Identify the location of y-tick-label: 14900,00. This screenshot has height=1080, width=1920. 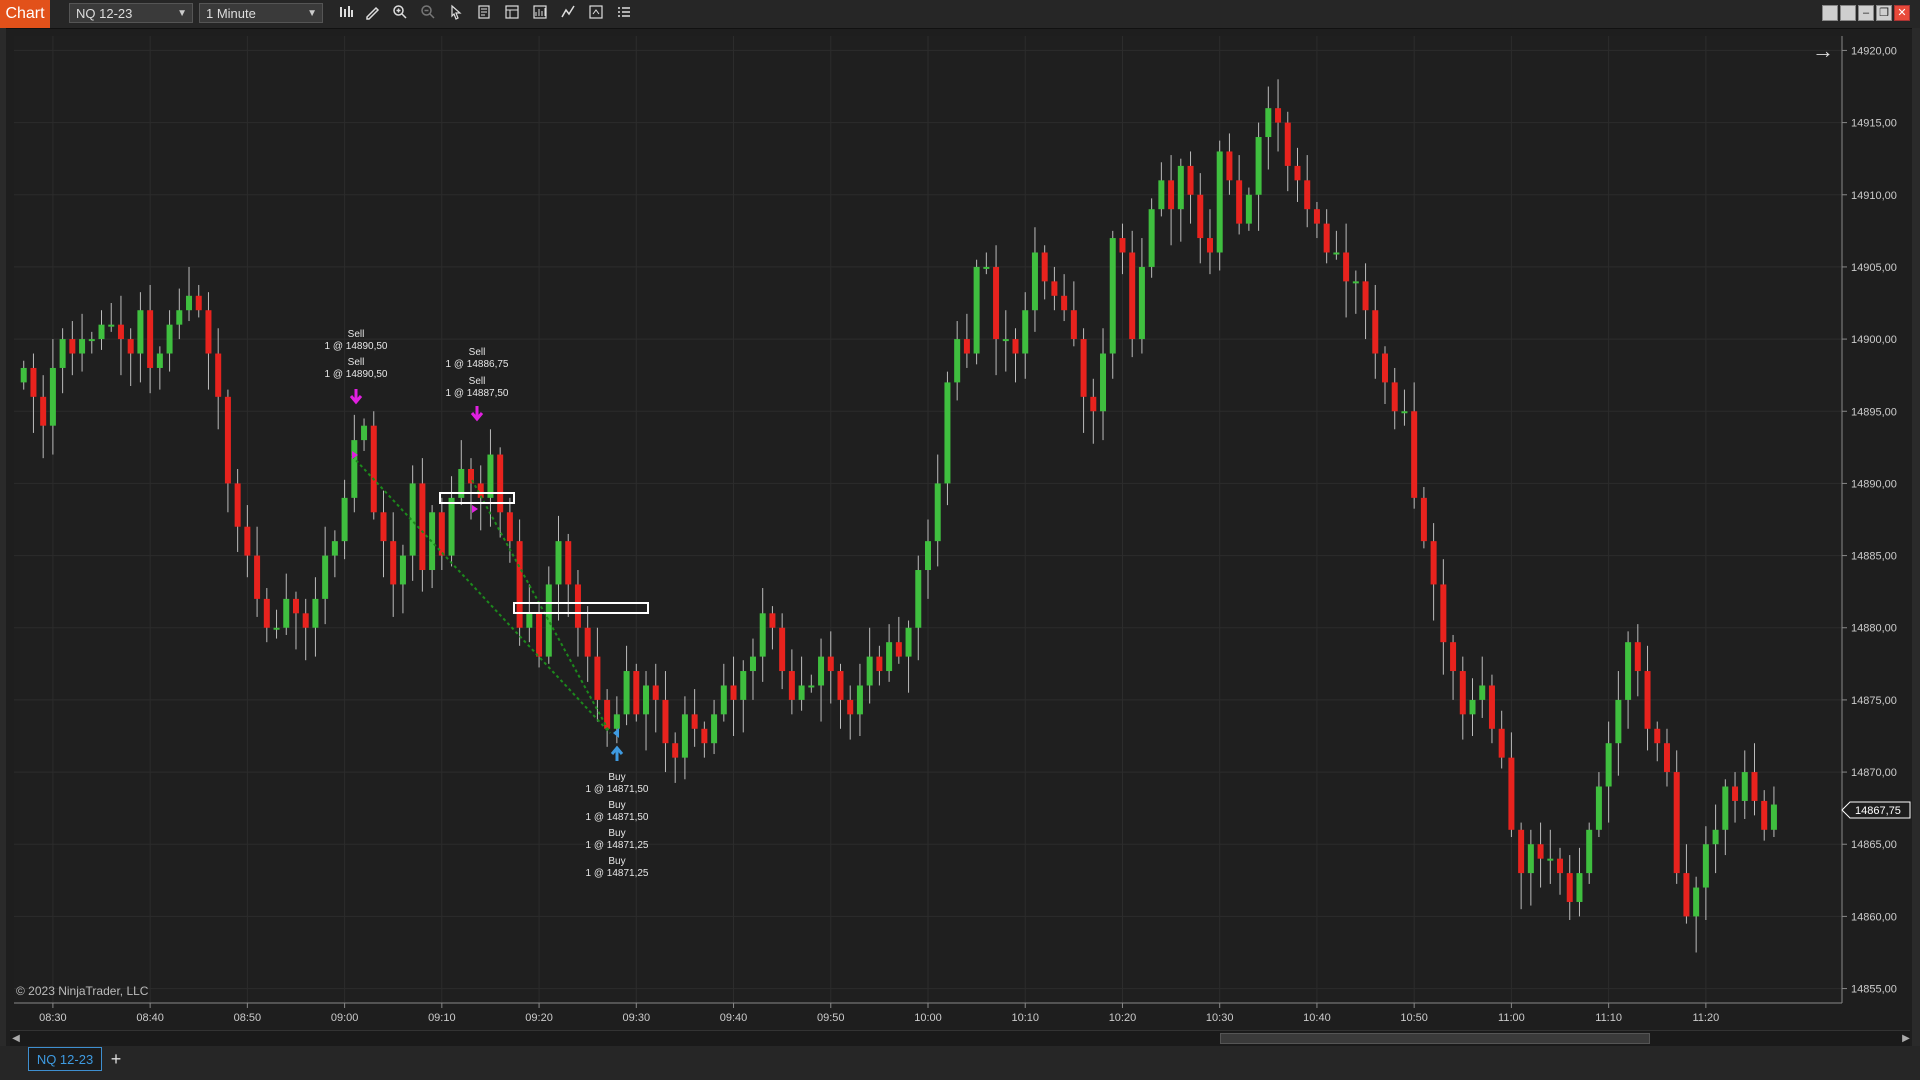
(1874, 340).